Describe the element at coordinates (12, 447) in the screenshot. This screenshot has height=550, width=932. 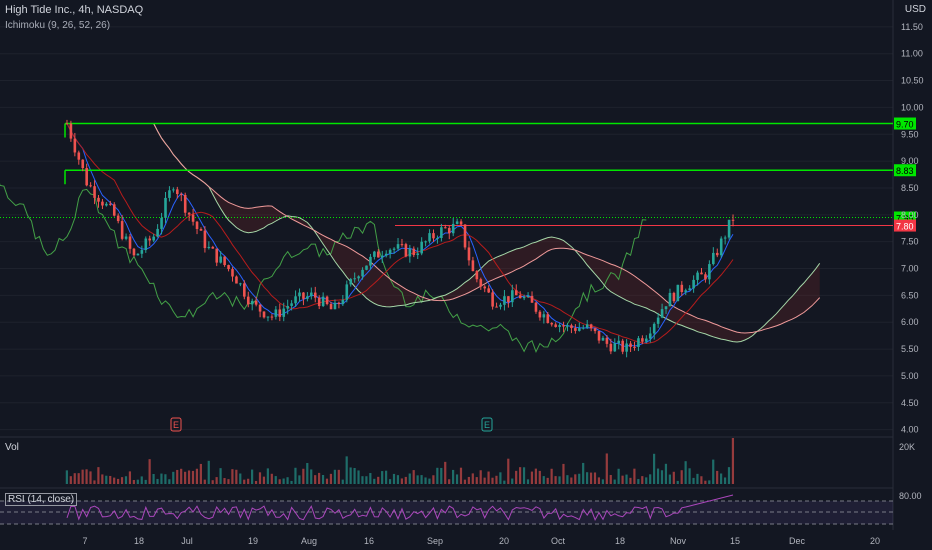
I see `volume-label: Vol` at that location.